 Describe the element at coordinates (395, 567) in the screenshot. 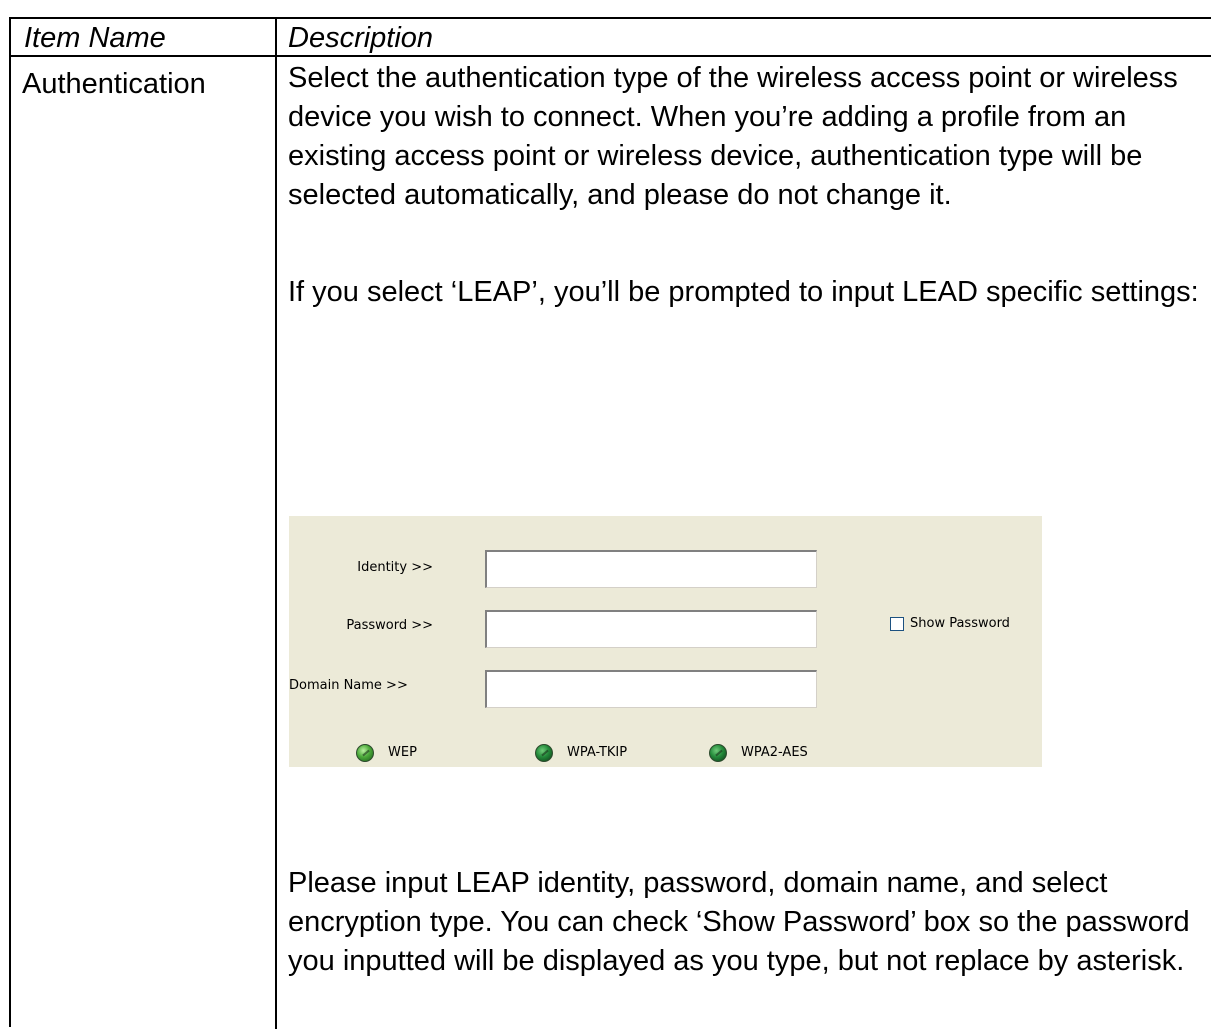

I see `identity-label: Identity >>` at that location.